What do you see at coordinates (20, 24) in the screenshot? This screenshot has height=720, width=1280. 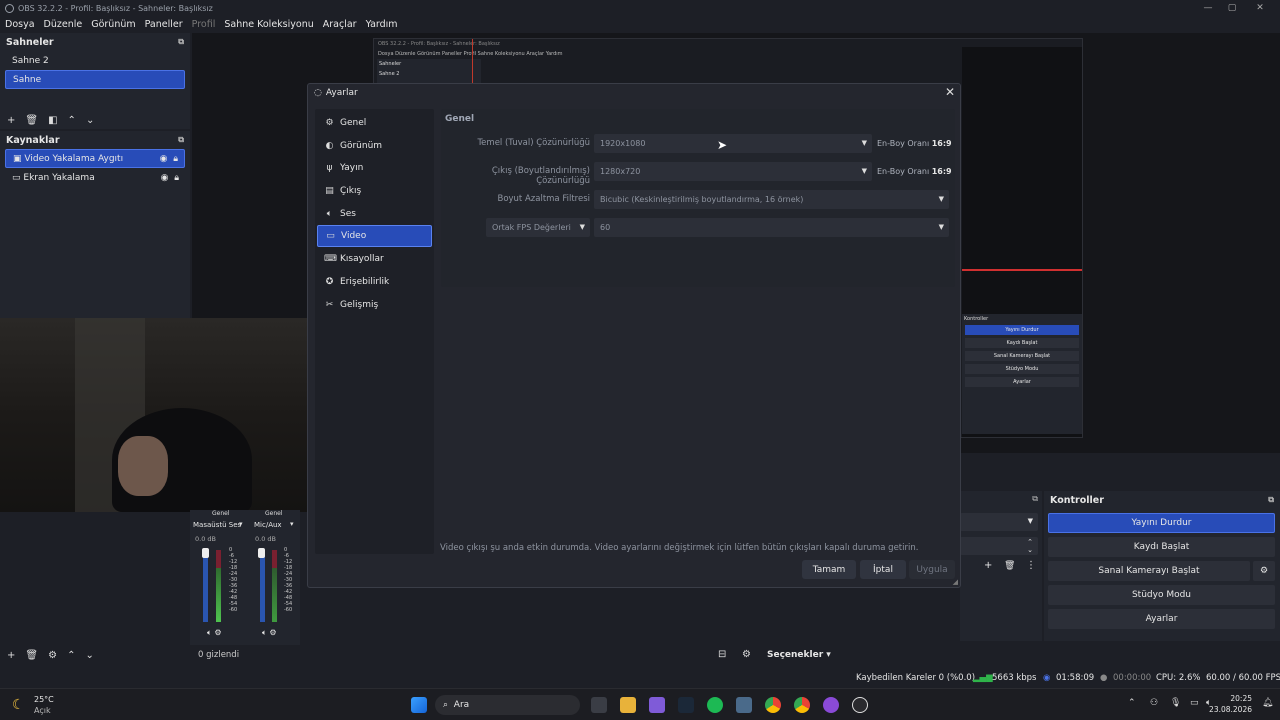 I see `menu-file: Dosya` at bounding box center [20, 24].